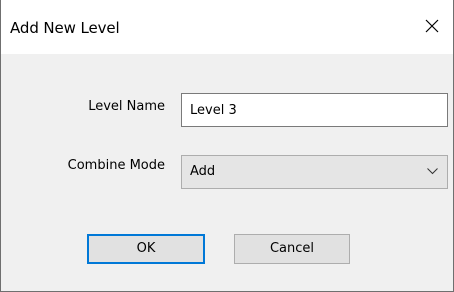  I want to click on combine-mode-select: Add, so click(314, 172).